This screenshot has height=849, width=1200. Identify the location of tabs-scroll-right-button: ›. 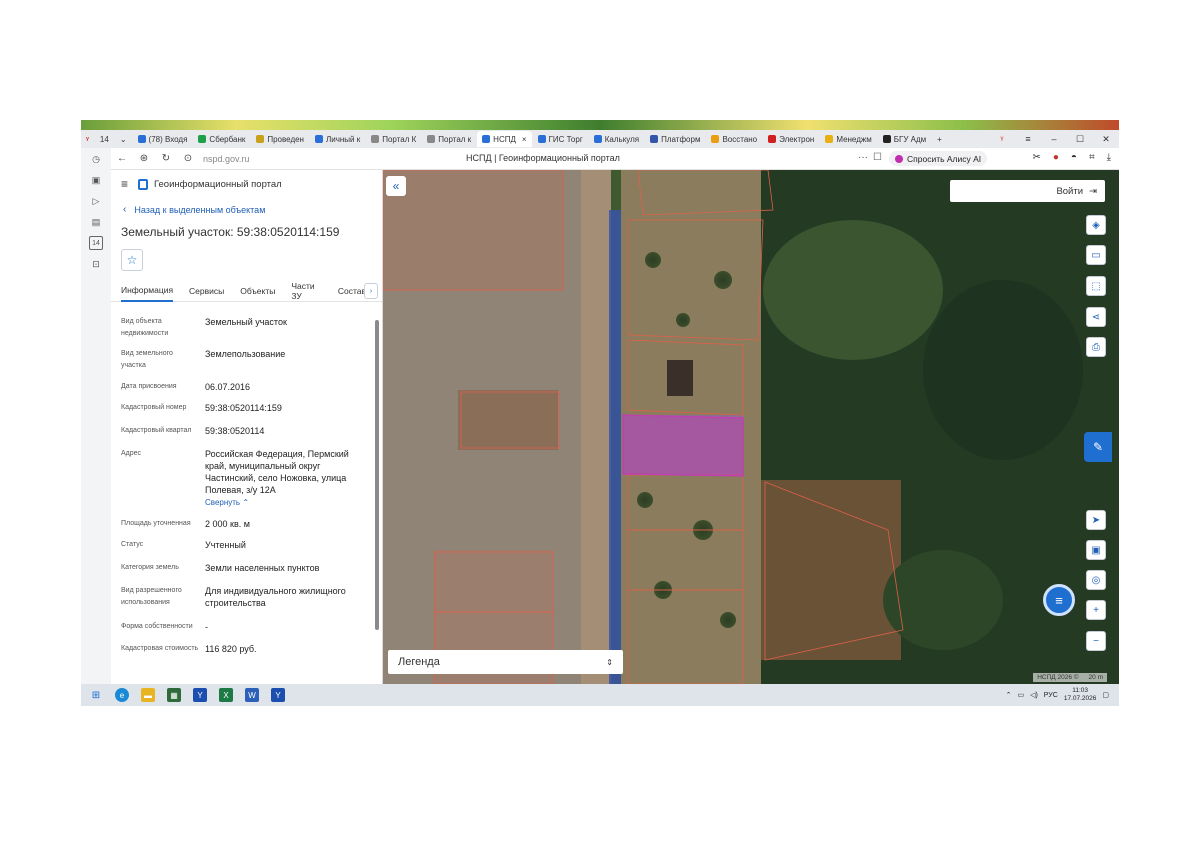
(371, 291).